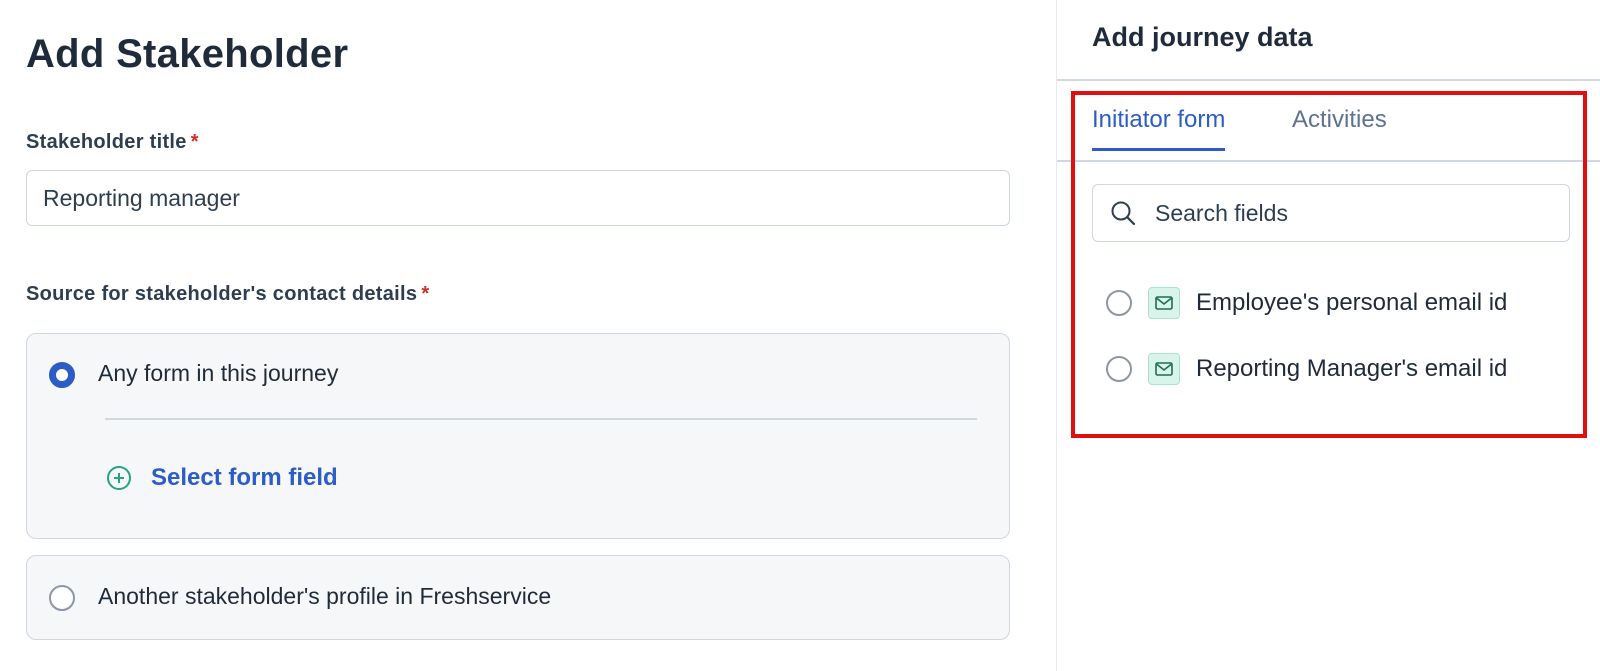 The image size is (1600, 671). Describe the element at coordinates (187, 54) in the screenshot. I see `page-title: Add Stakeholder` at that location.